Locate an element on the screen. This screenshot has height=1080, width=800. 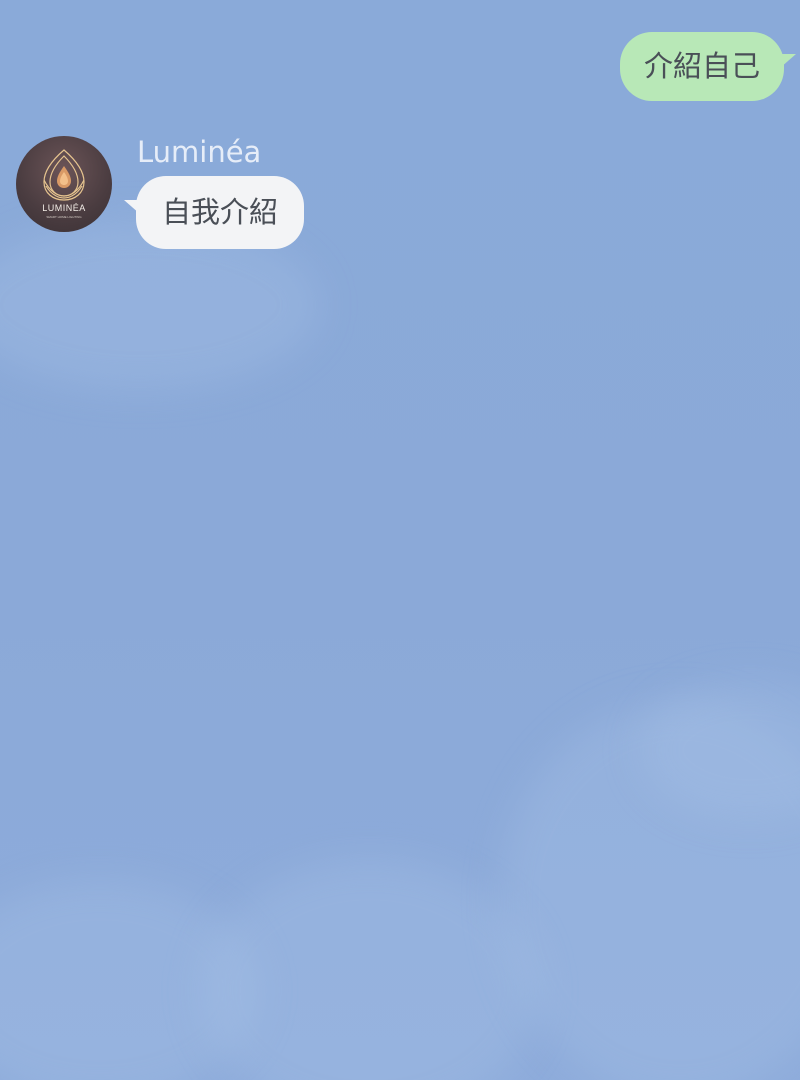
sender-avatar: LUMINÉA SMART HOME LIGHTING is located at coordinates (64, 184).